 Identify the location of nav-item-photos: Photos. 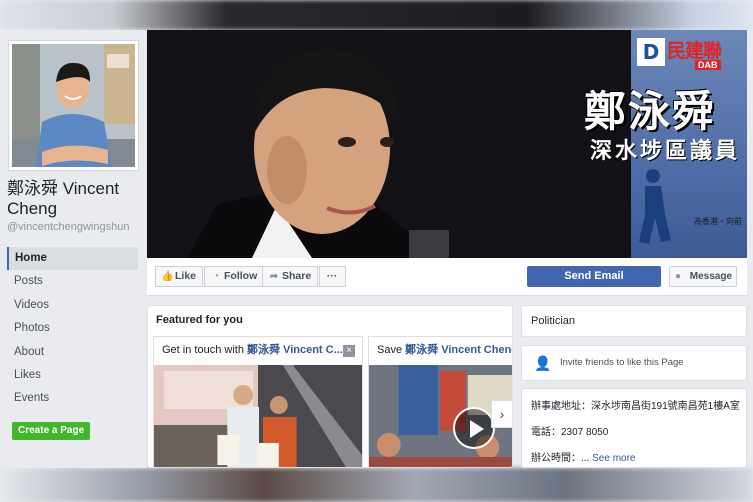
(72, 328).